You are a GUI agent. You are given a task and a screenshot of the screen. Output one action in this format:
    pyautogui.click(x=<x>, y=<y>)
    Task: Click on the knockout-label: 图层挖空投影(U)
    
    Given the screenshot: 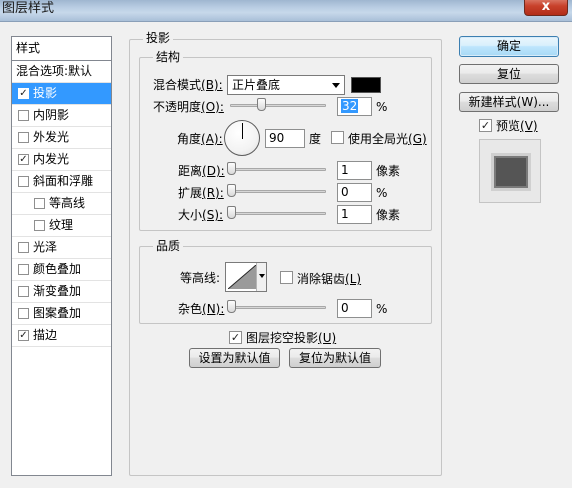 What is the action you would take?
    pyautogui.click(x=291, y=338)
    